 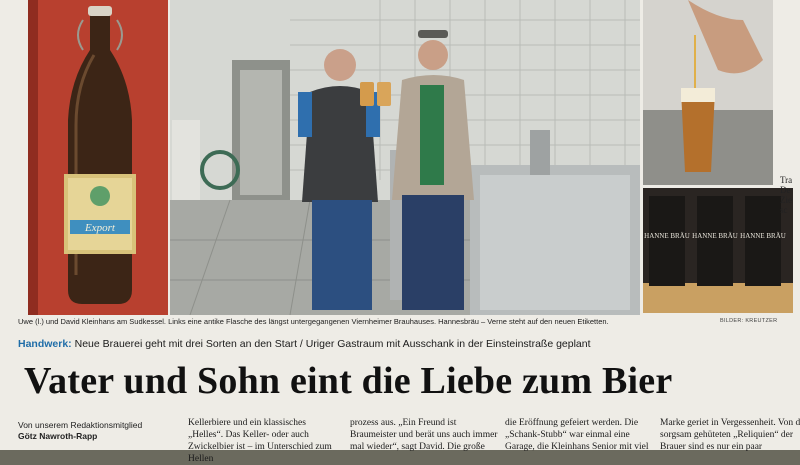 What do you see at coordinates (80, 425) in the screenshot?
I see `byline-line: Von unserem Redaktionsmitglied` at bounding box center [80, 425].